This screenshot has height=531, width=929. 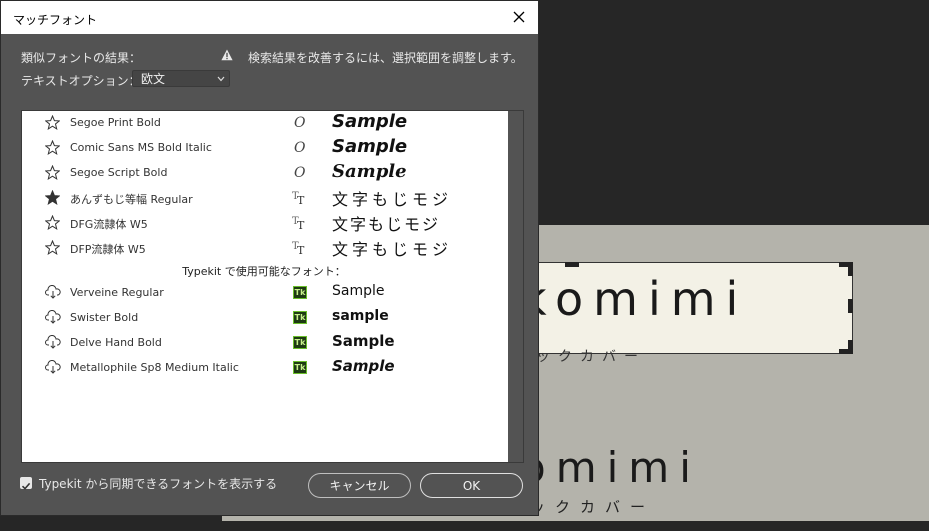 I want to click on typekit-font-row: Metallophile Sp8 Medium Italic Tk Sample, so click(x=264, y=368).